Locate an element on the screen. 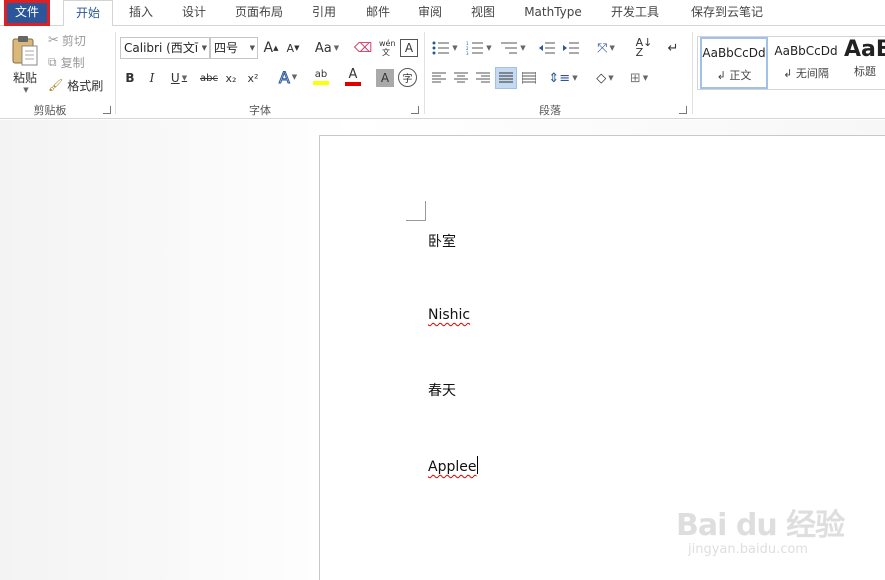  align-left-button is located at coordinates (439, 78).